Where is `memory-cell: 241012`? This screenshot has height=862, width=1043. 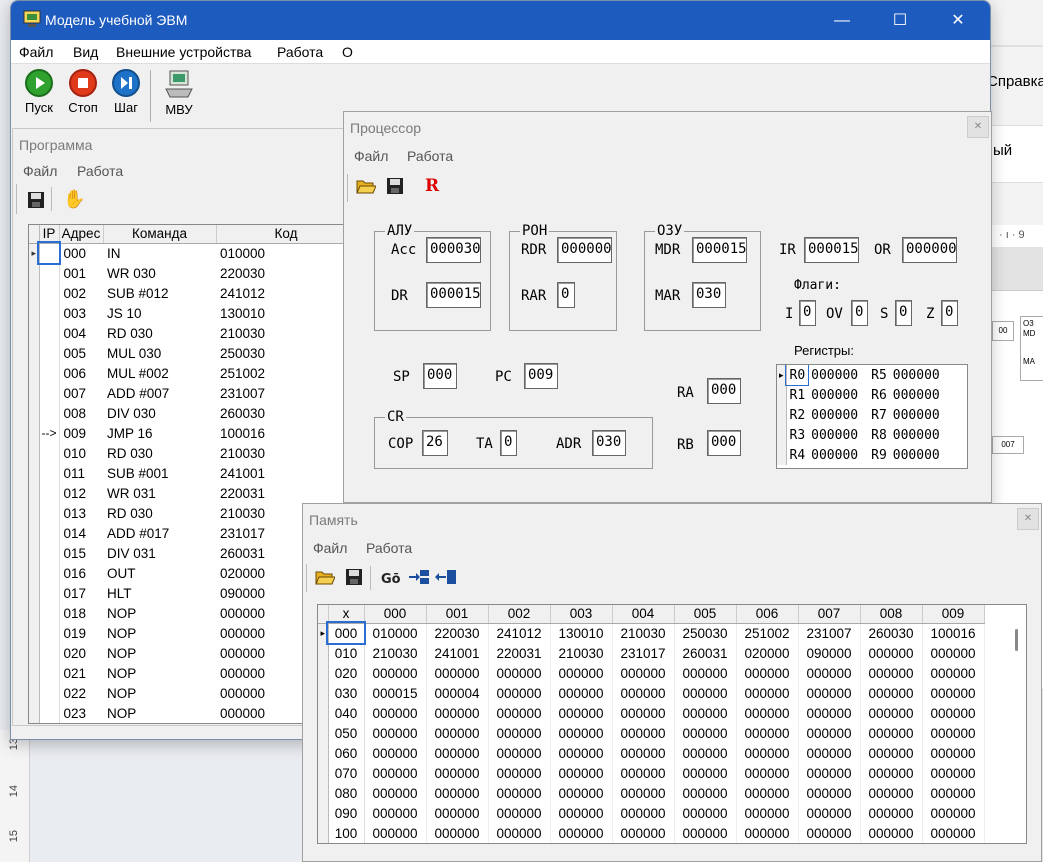
memory-cell: 241012 is located at coordinates (519, 633).